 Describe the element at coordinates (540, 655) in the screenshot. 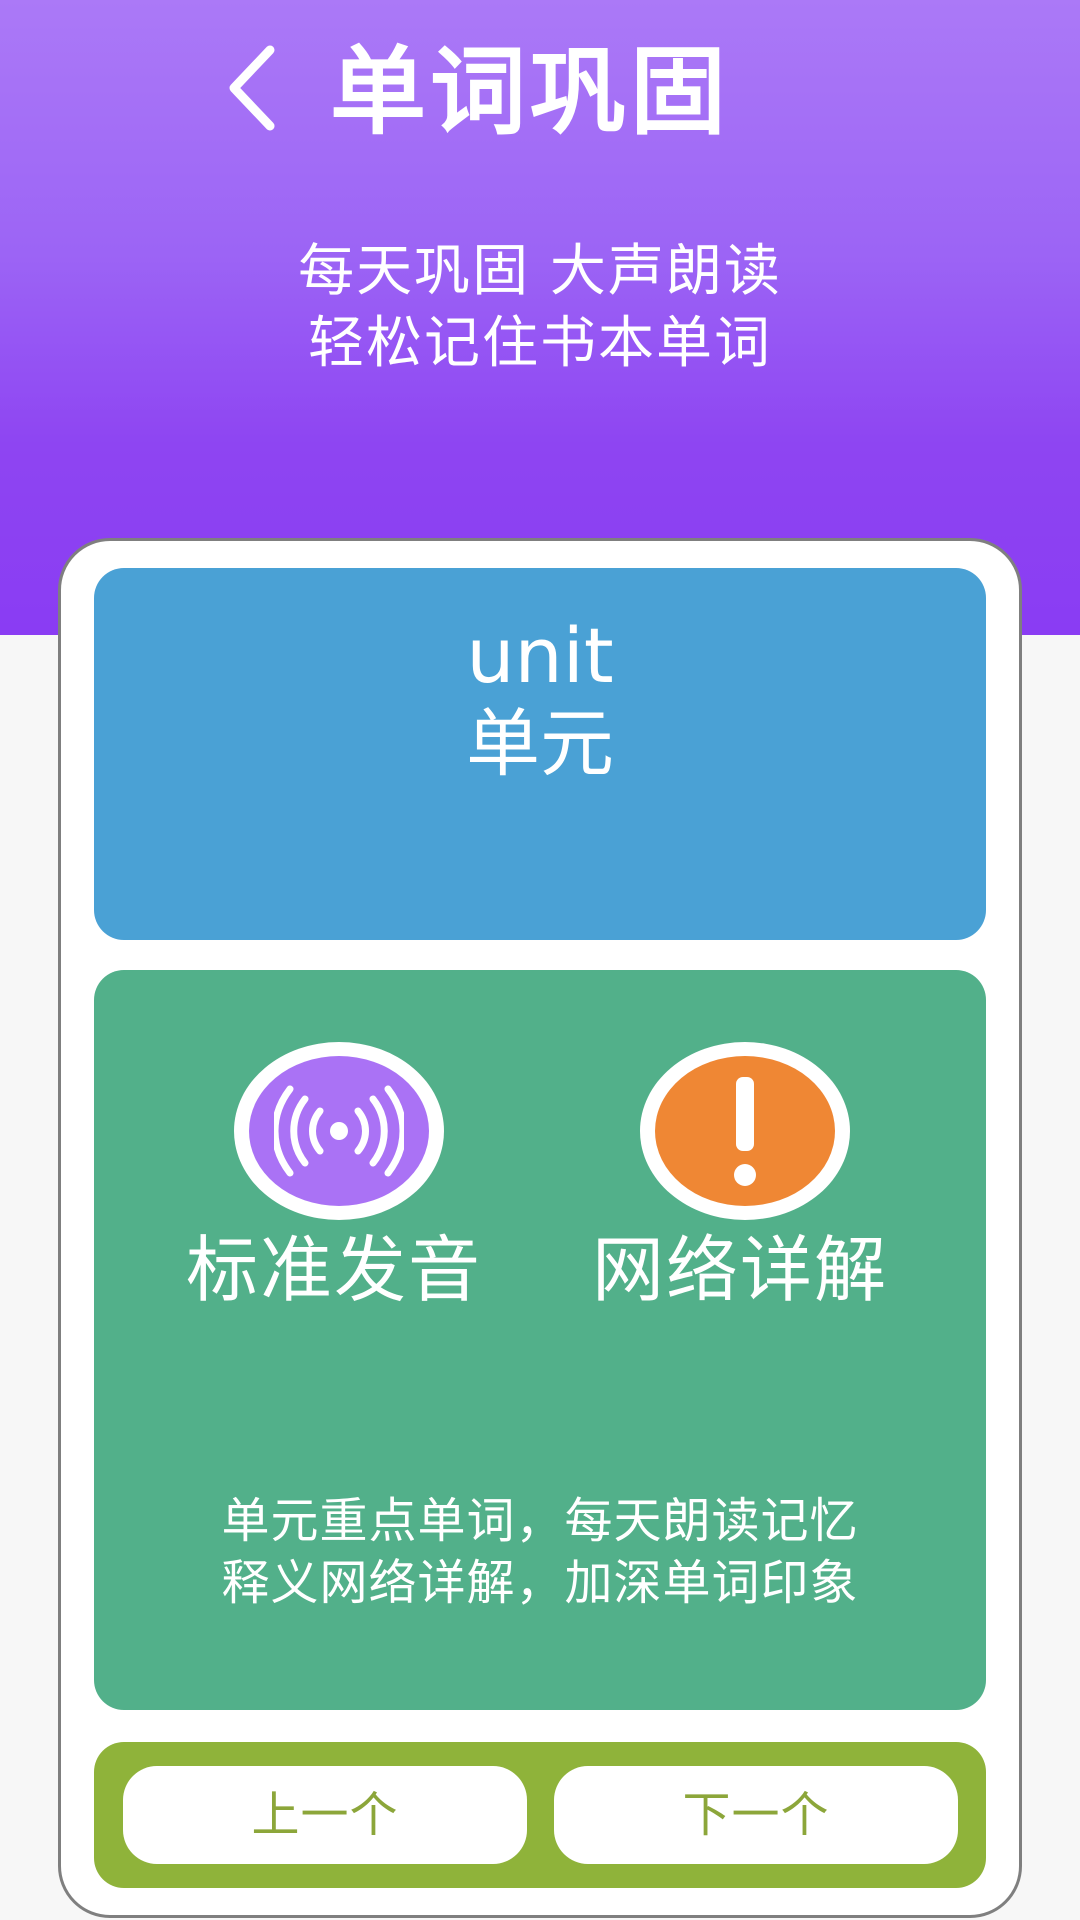

I see `word-term: unit` at that location.